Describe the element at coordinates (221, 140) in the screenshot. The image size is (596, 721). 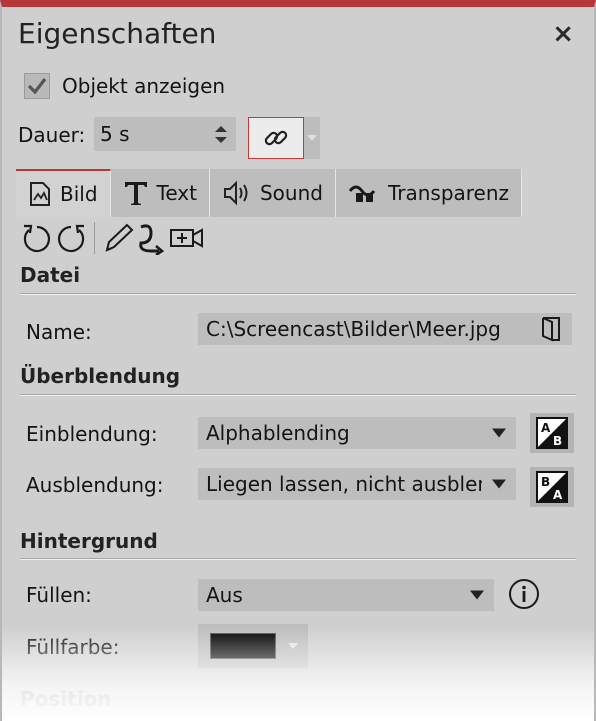
I see `arrow-down-icon` at that location.